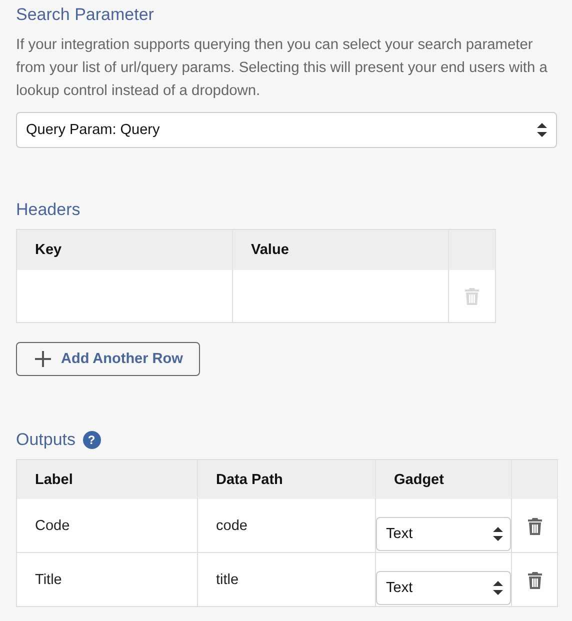 The height and width of the screenshot is (621, 572). What do you see at coordinates (108, 359) in the screenshot?
I see `add-row-button: Add Another Row` at bounding box center [108, 359].